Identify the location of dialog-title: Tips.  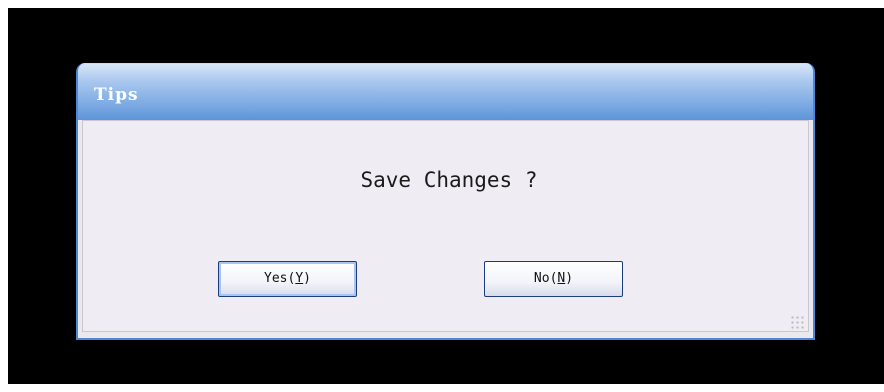
(116, 95).